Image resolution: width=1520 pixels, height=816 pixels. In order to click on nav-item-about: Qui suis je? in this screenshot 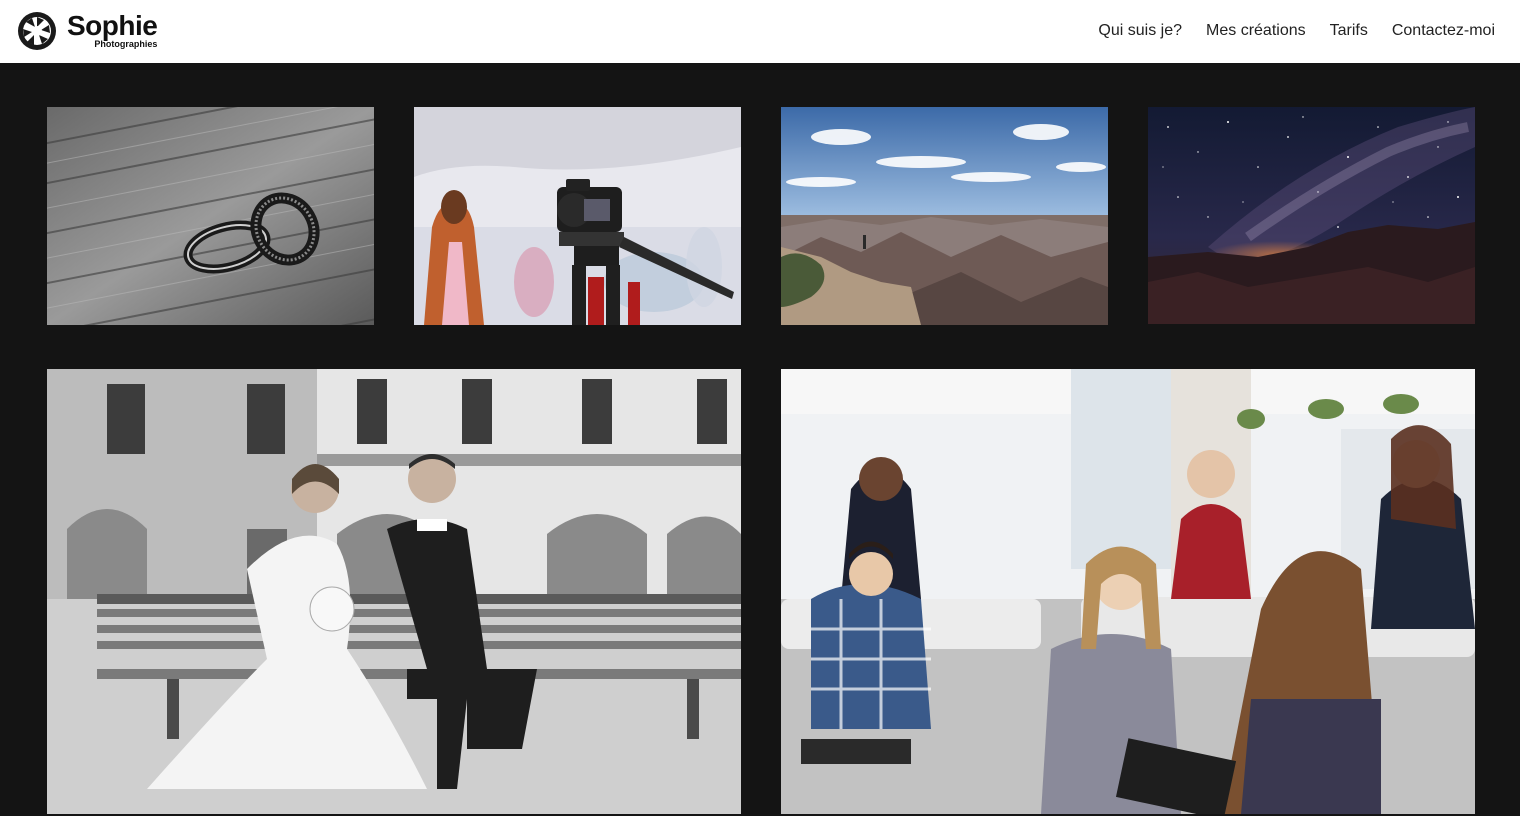, I will do `click(1140, 30)`.